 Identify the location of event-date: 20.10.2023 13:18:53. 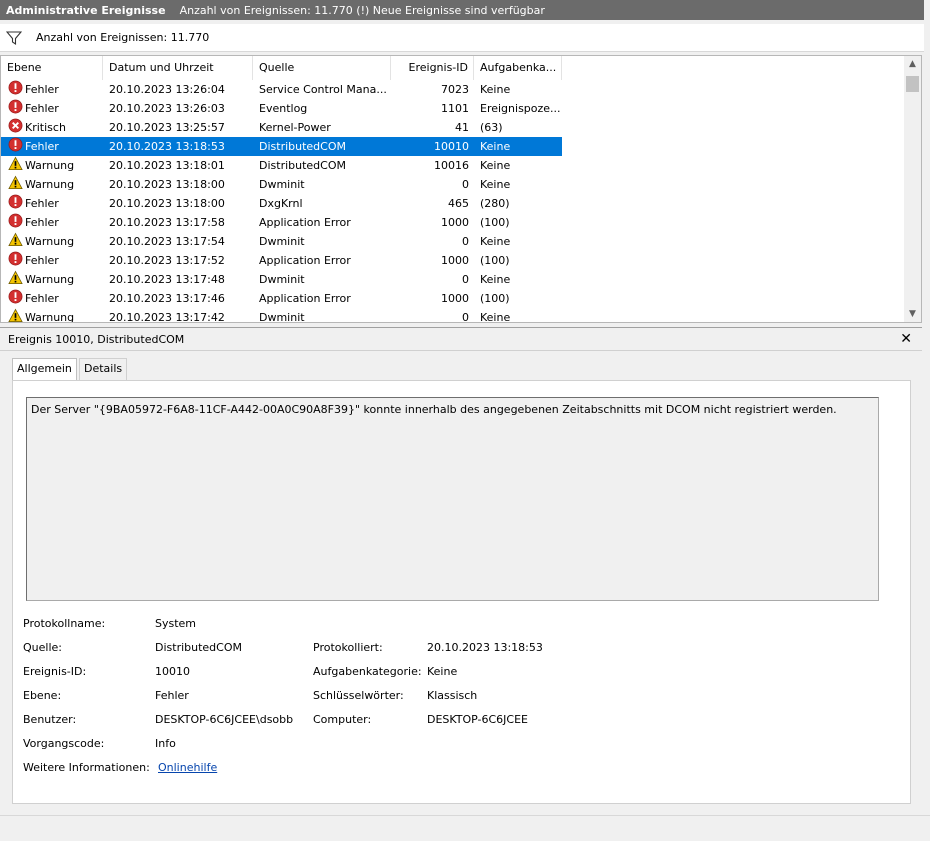
(167, 146).